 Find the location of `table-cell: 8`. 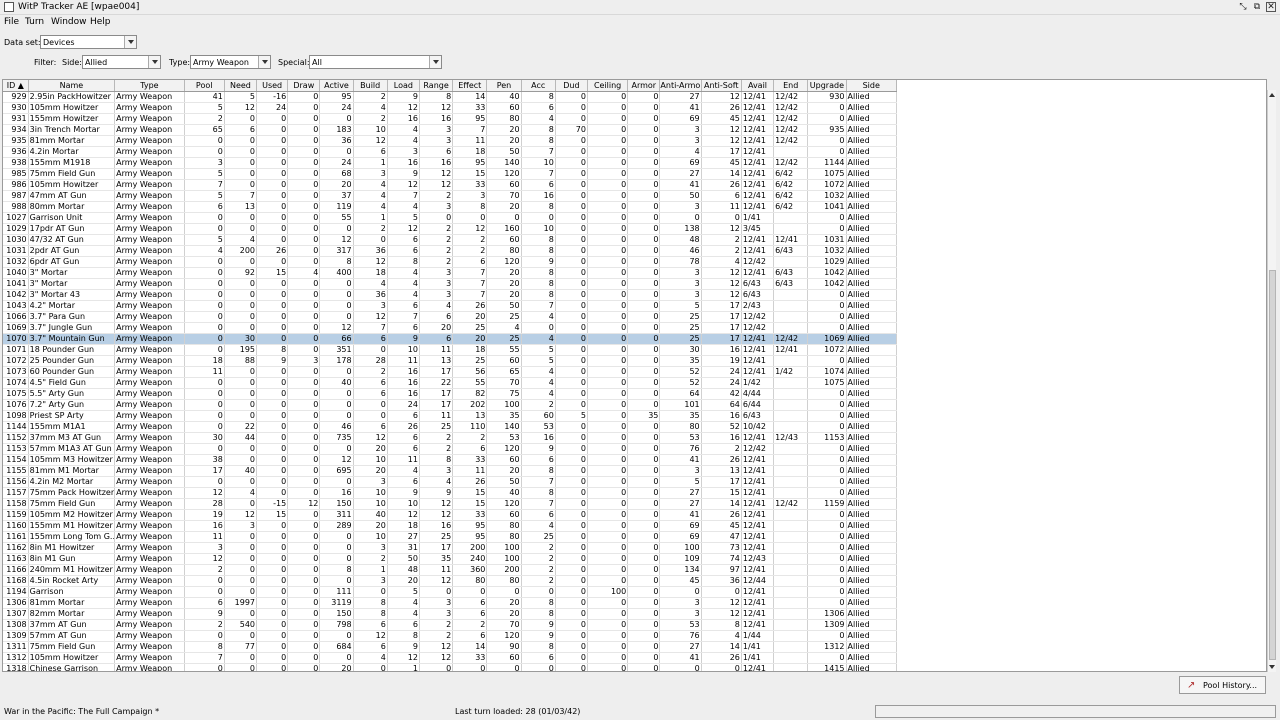

table-cell: 8 is located at coordinates (538, 251).